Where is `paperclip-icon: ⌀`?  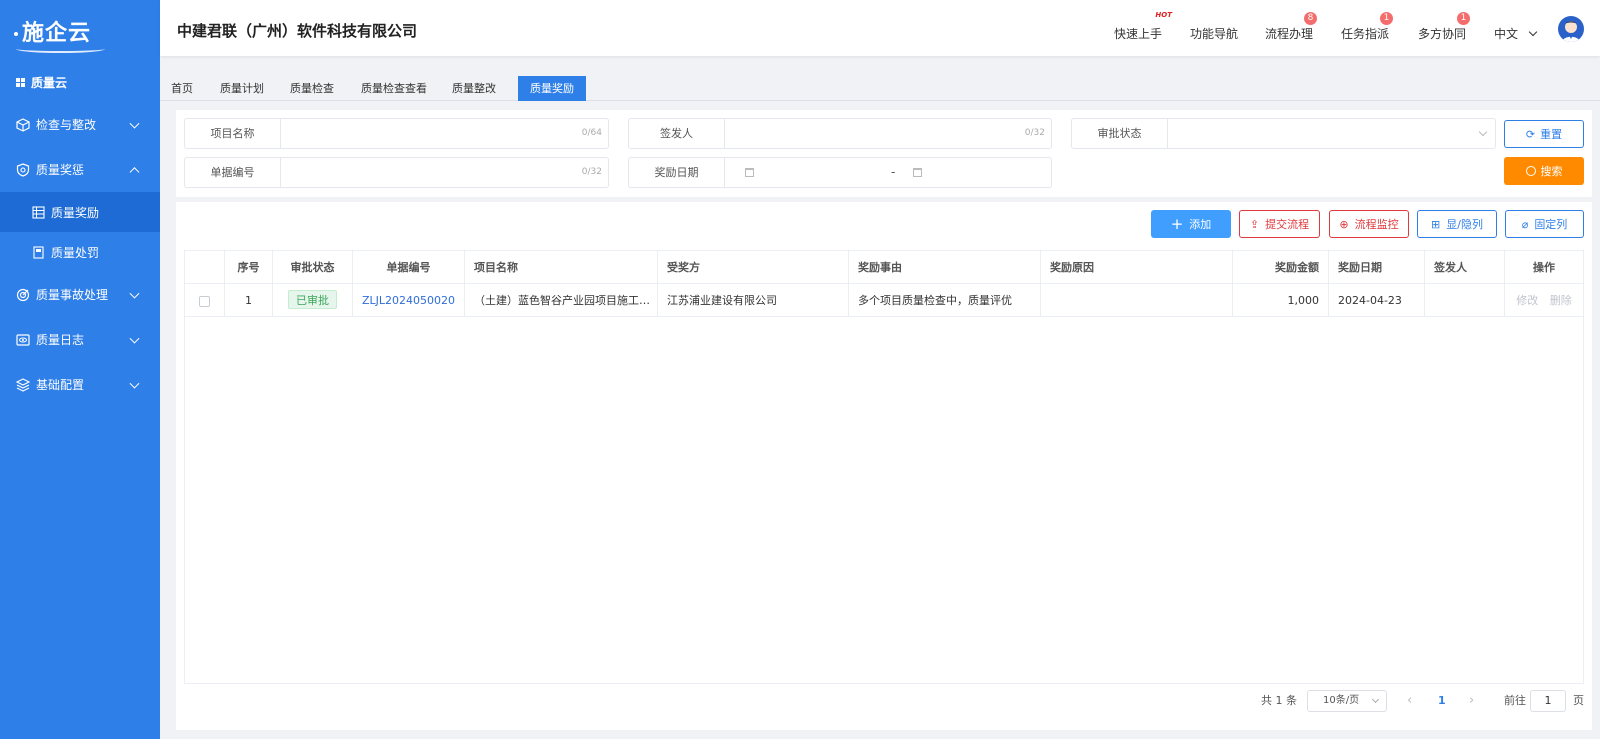
paperclip-icon: ⌀ is located at coordinates (1525, 224).